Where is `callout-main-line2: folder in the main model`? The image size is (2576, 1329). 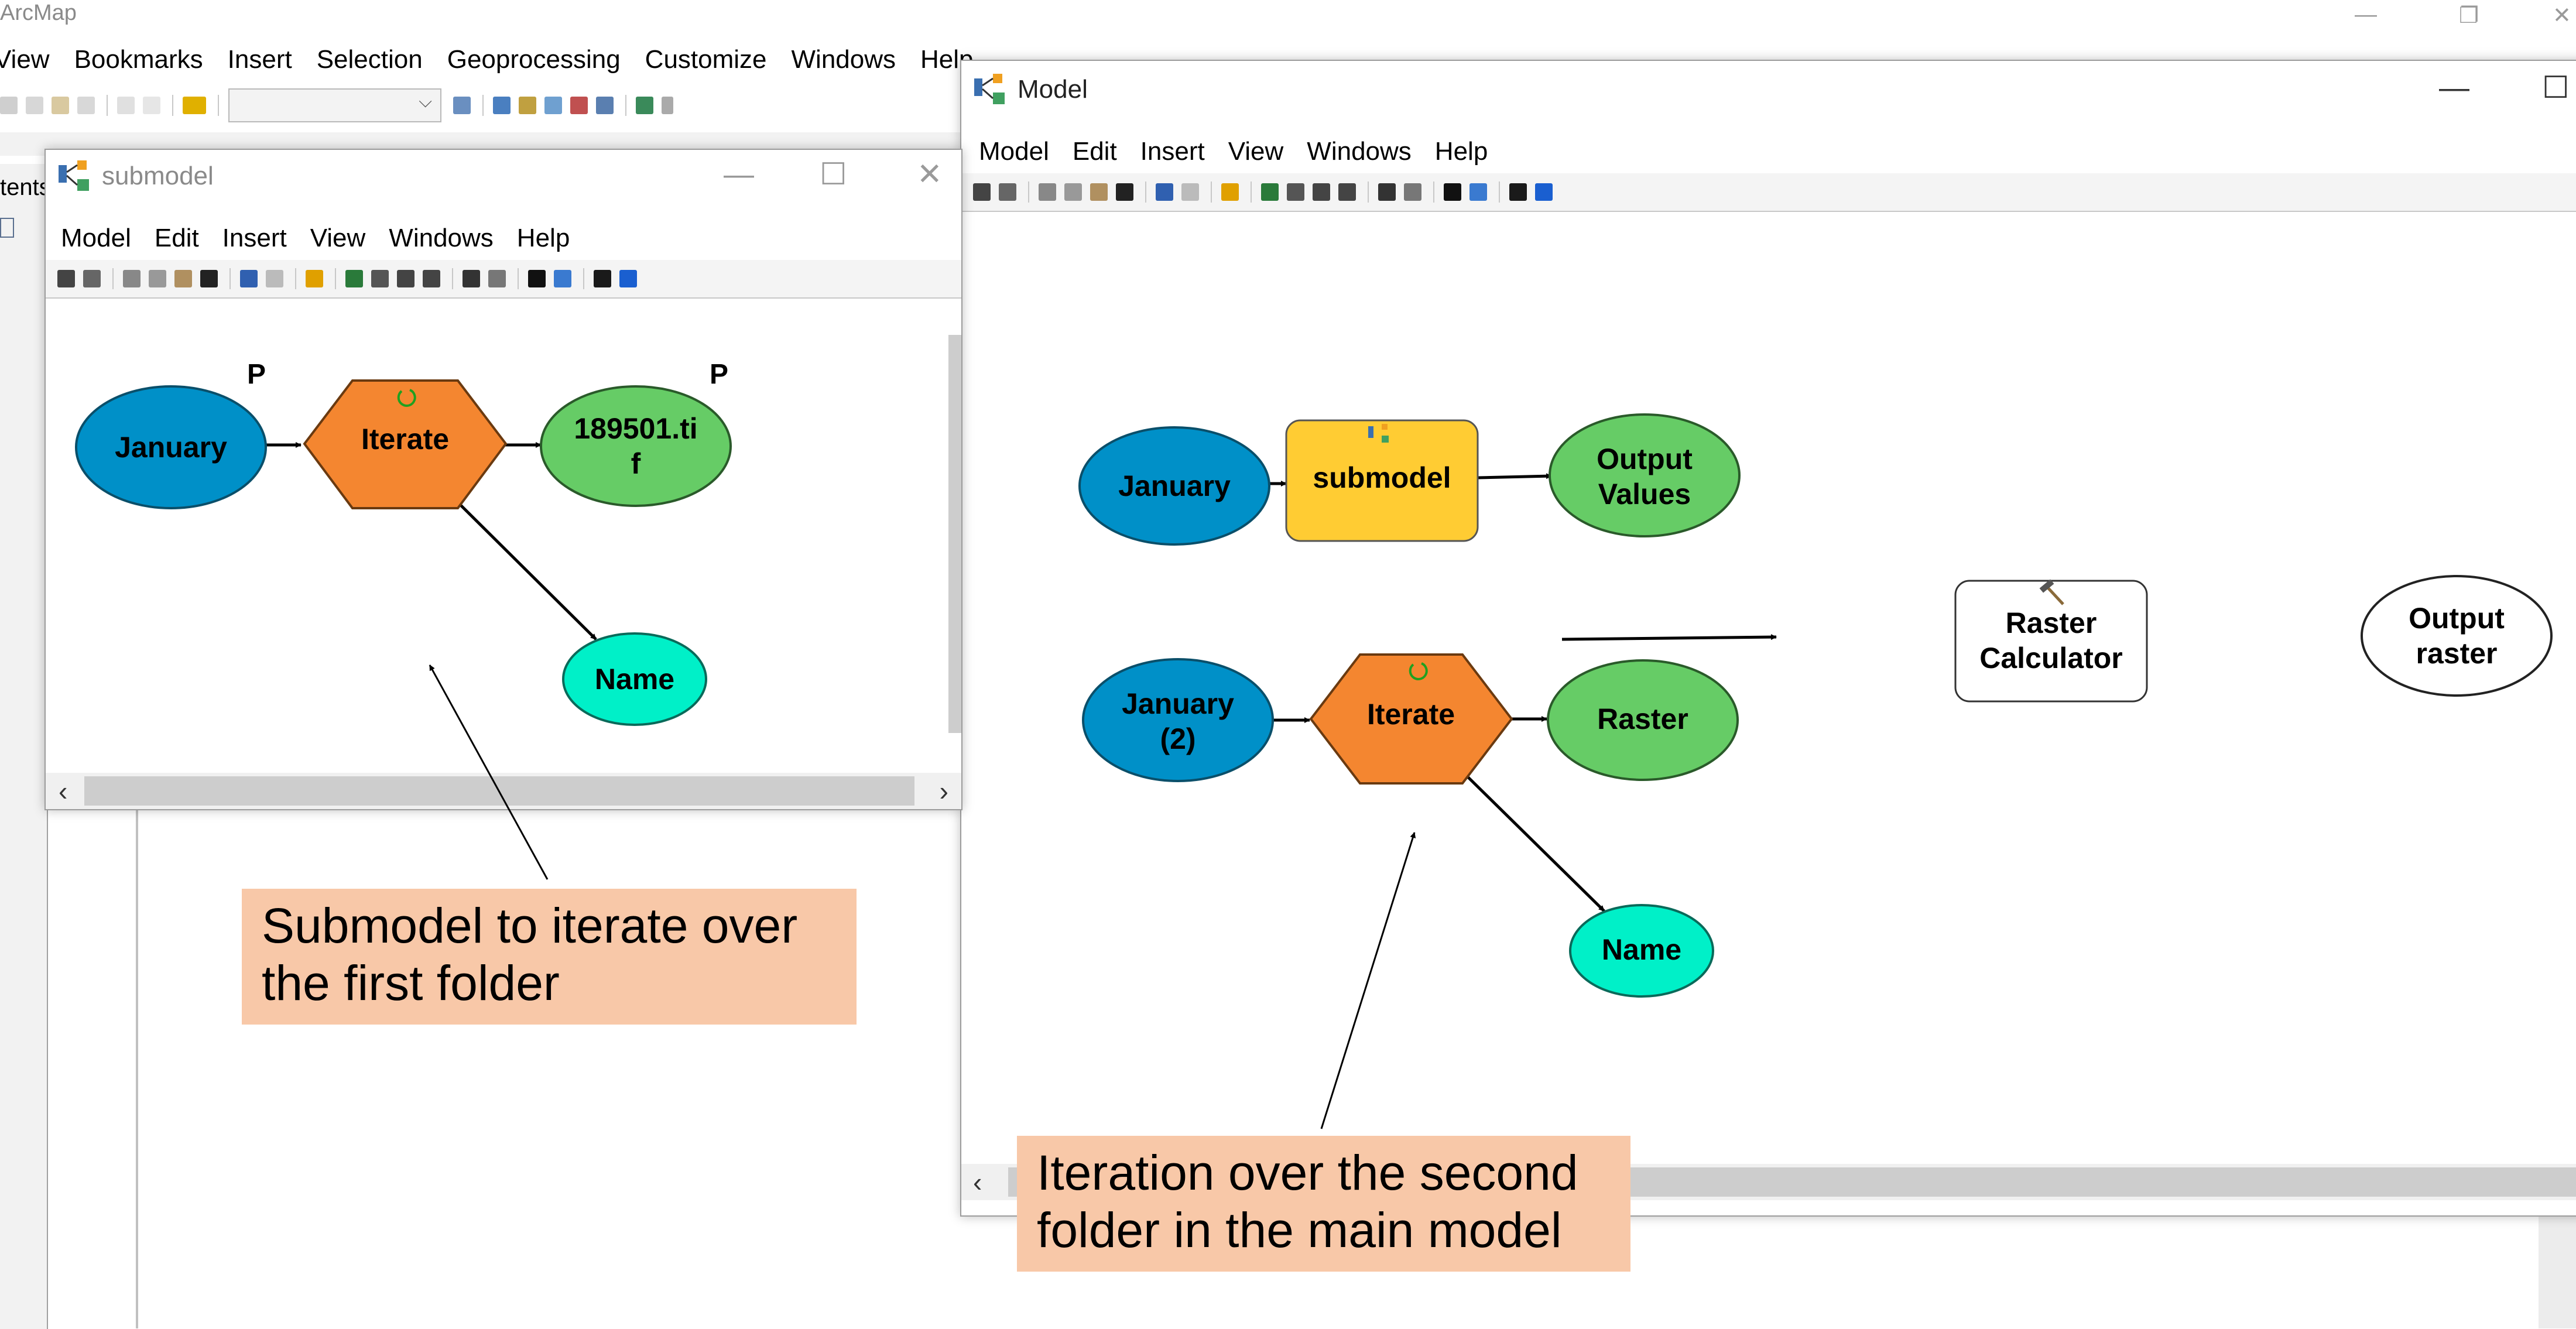 callout-main-line2: folder in the main model is located at coordinates (1299, 1230).